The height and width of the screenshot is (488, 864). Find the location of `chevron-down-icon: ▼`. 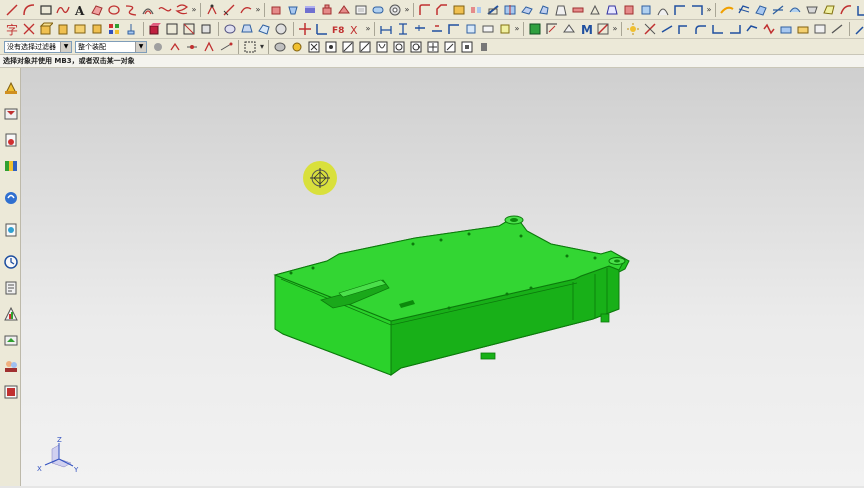

chevron-down-icon: ▼ is located at coordinates (140, 46).